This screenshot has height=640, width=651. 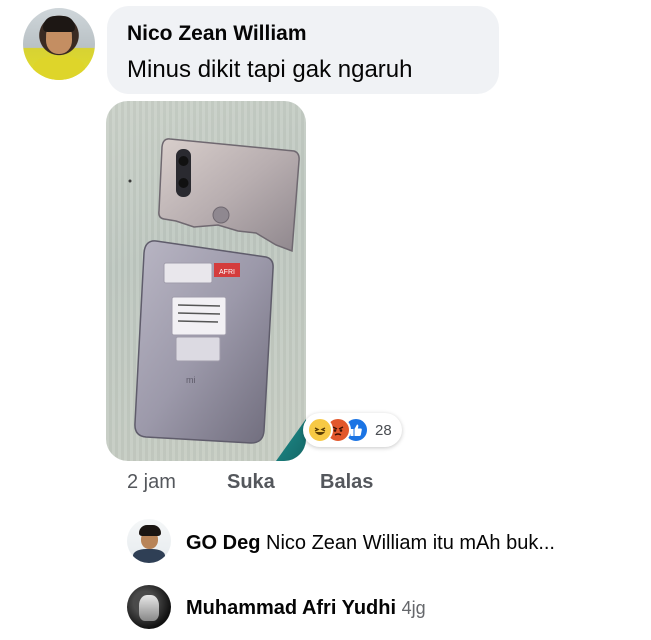 I want to click on reply-author-name: GO Deg, so click(x=223, y=543).